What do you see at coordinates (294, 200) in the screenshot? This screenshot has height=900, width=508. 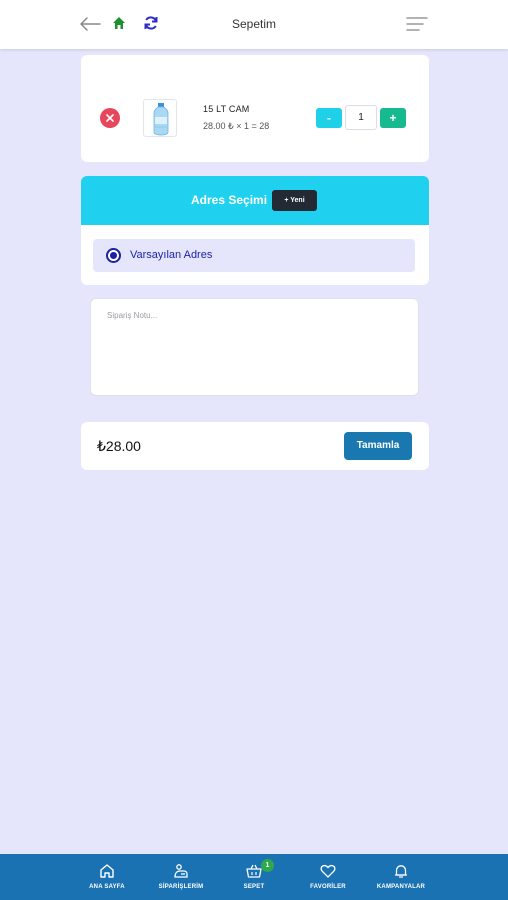 I see `add-address-button: + Yeni` at bounding box center [294, 200].